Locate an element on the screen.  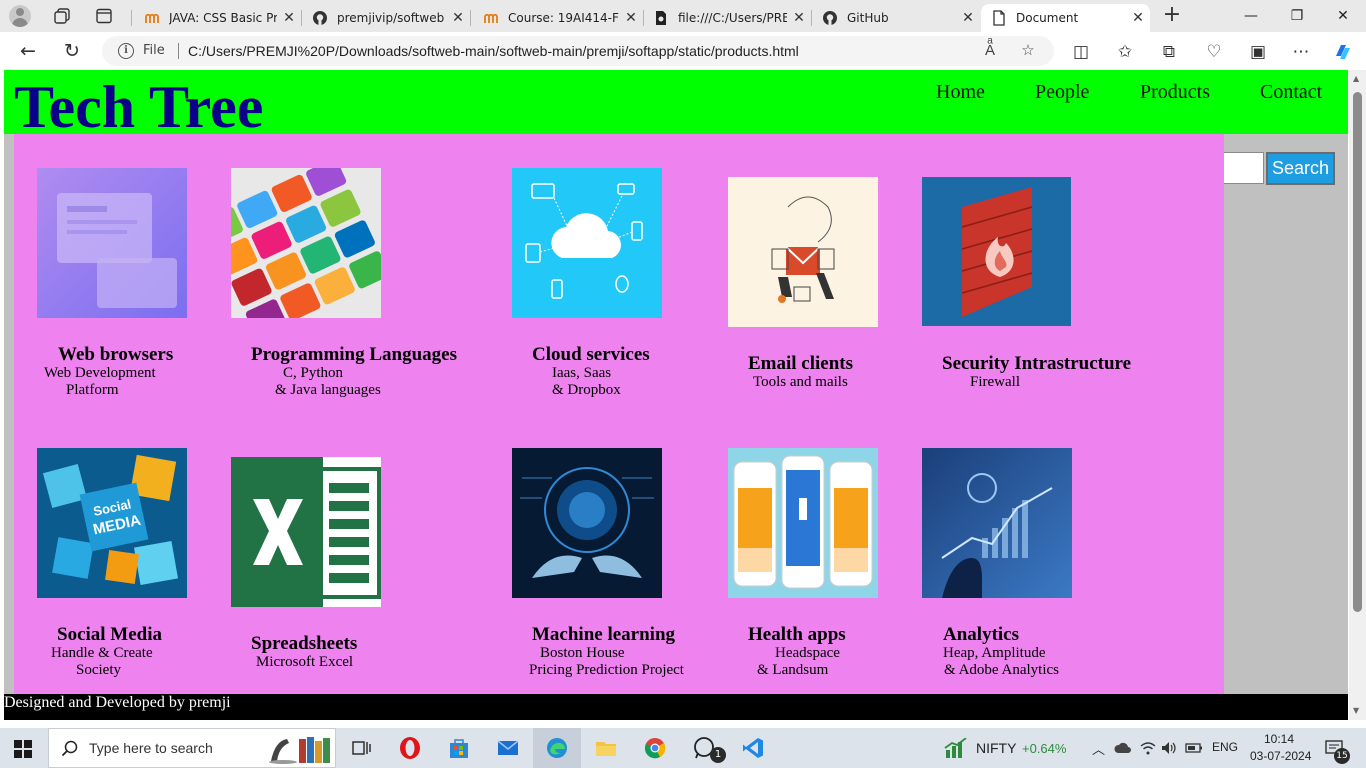
edge-icon is located at coordinates (557, 748).